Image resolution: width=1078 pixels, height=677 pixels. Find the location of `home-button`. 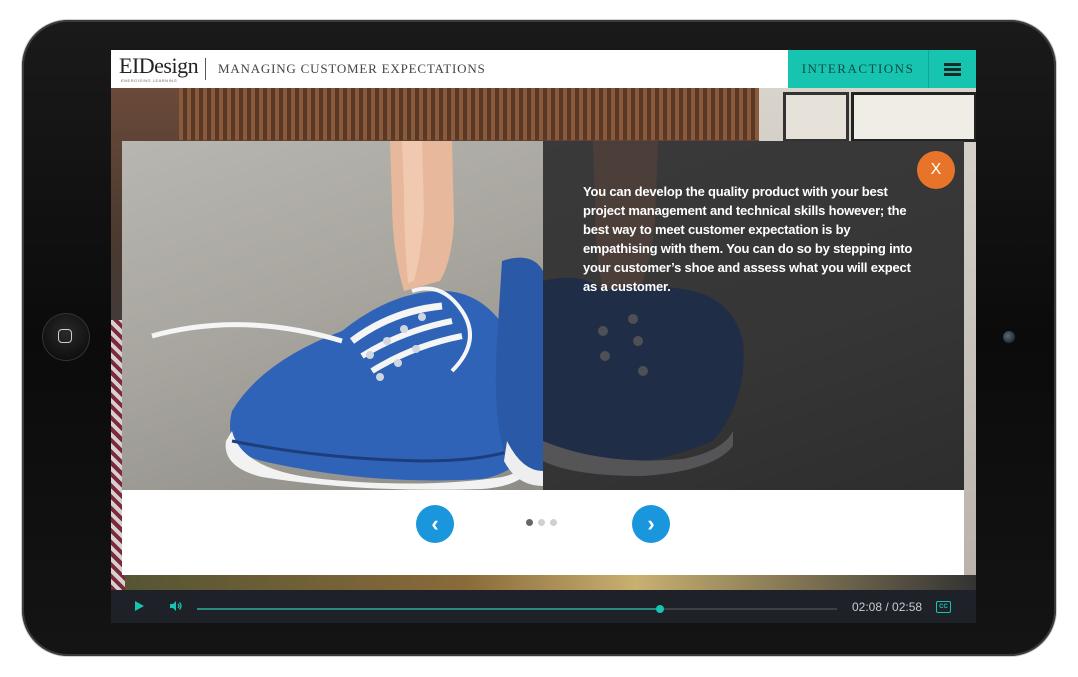

home-button is located at coordinates (66, 337).